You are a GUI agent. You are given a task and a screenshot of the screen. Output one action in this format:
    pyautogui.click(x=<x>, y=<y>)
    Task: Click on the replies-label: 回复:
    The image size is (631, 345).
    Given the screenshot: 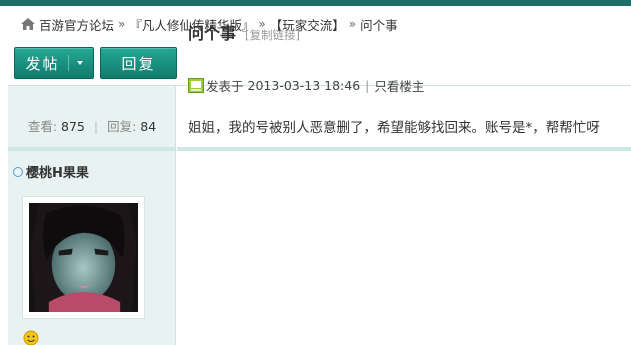 What is the action you would take?
    pyautogui.click(x=122, y=126)
    